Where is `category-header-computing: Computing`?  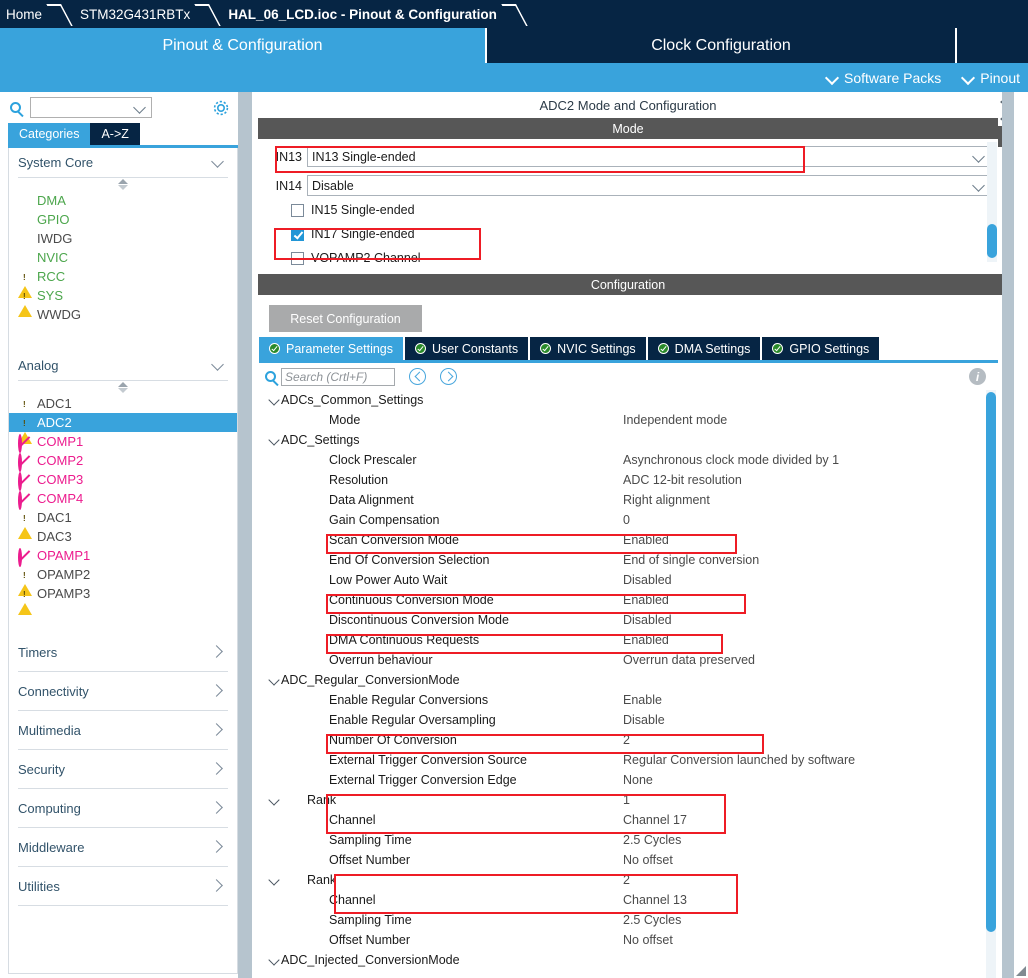 category-header-computing: Computing is located at coordinates (123, 808).